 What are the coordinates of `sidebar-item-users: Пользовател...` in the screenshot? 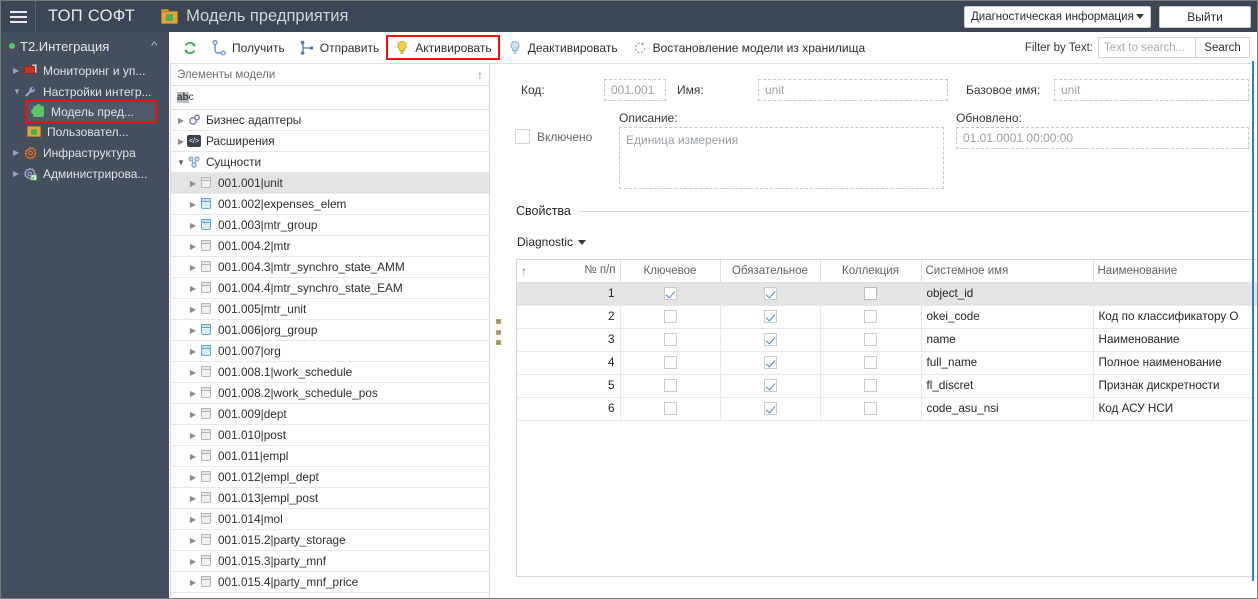 It's located at (85, 131).